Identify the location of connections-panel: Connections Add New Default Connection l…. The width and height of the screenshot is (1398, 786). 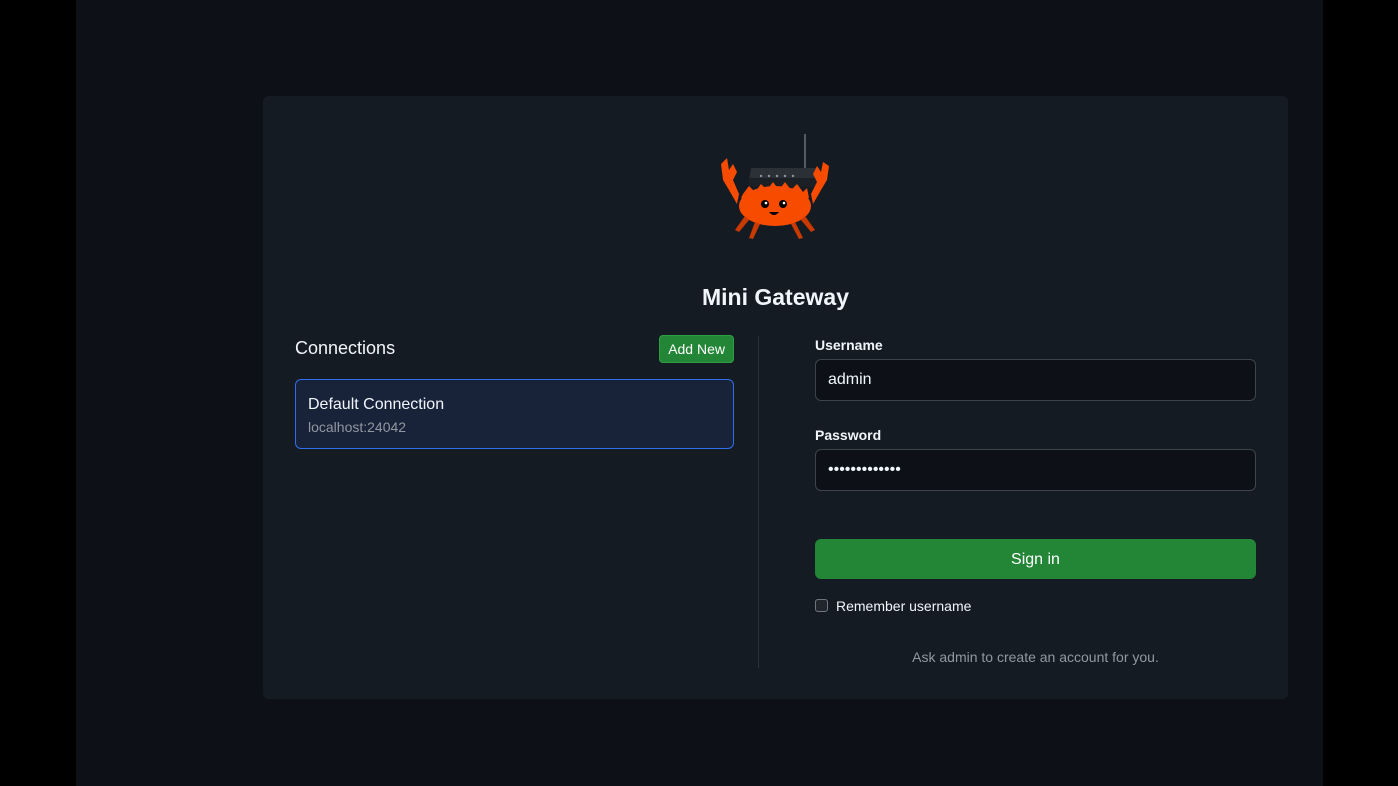
(514, 391).